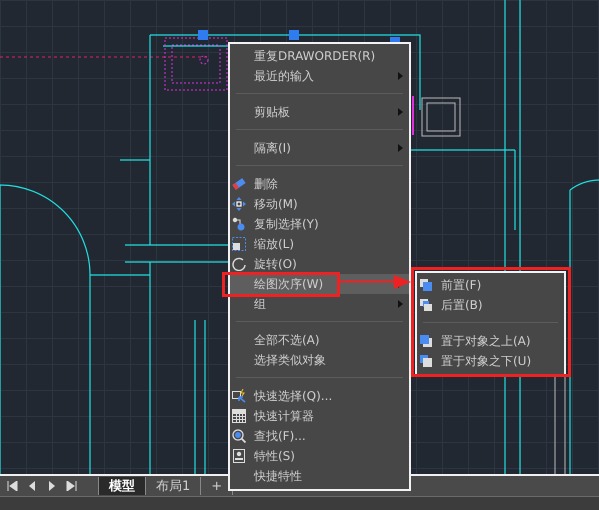 The width and height of the screenshot is (599, 510). Describe the element at coordinates (319, 416) in the screenshot. I see `menu-item: 快速计算器` at that location.